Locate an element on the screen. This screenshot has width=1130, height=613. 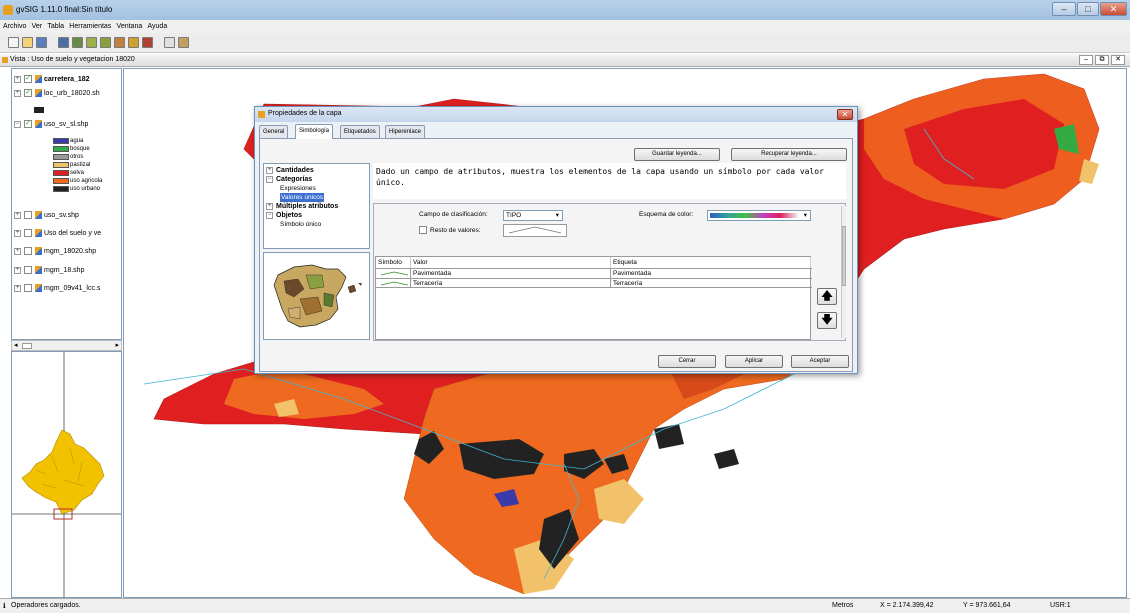
overview-map is located at coordinates (66, 474).